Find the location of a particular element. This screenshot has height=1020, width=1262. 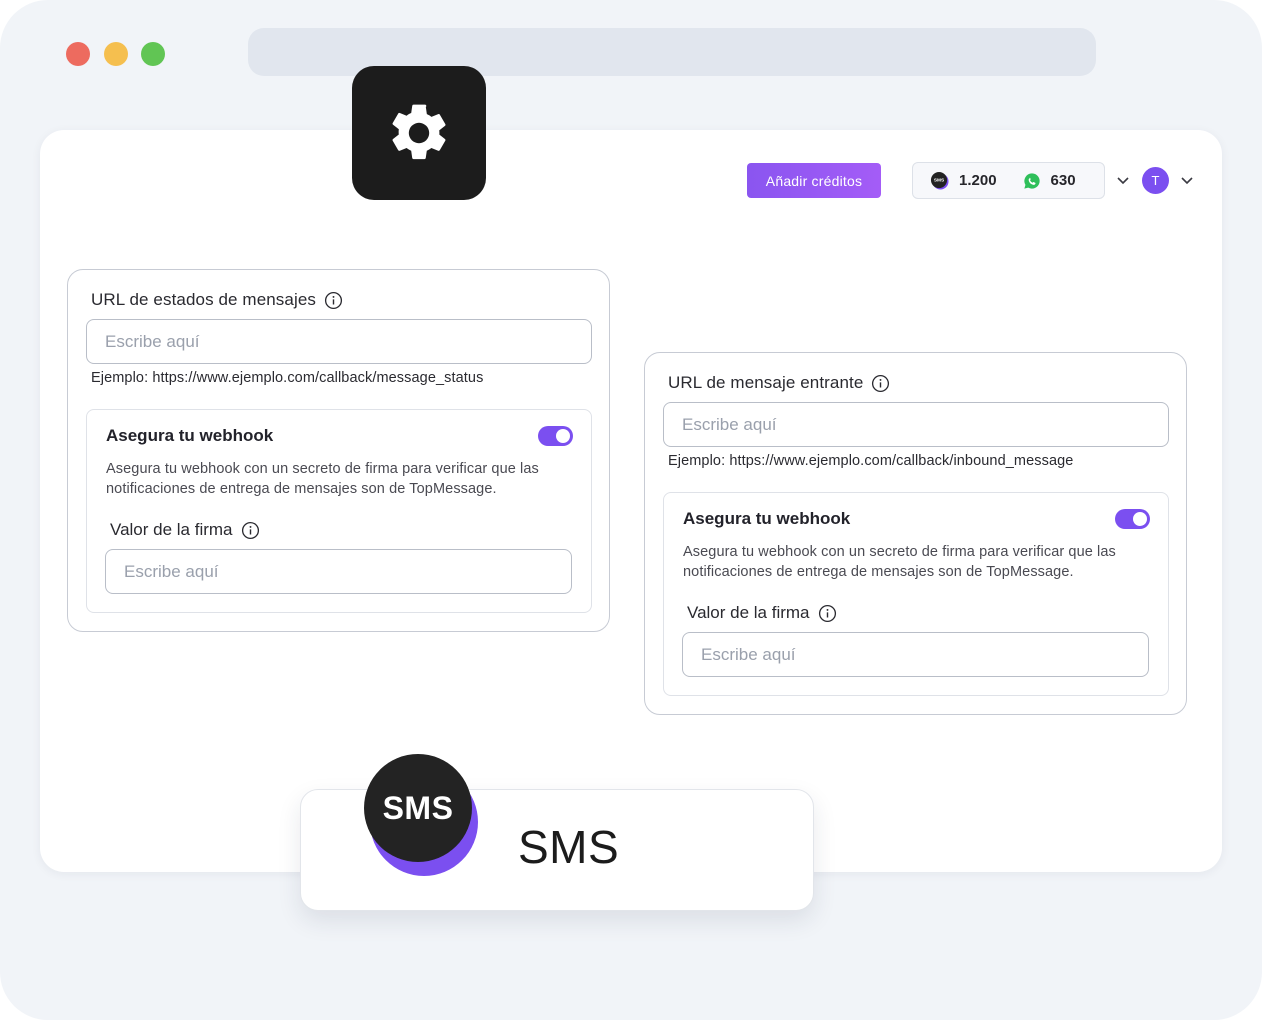

sms-badge: SMS is located at coordinates (422, 816).